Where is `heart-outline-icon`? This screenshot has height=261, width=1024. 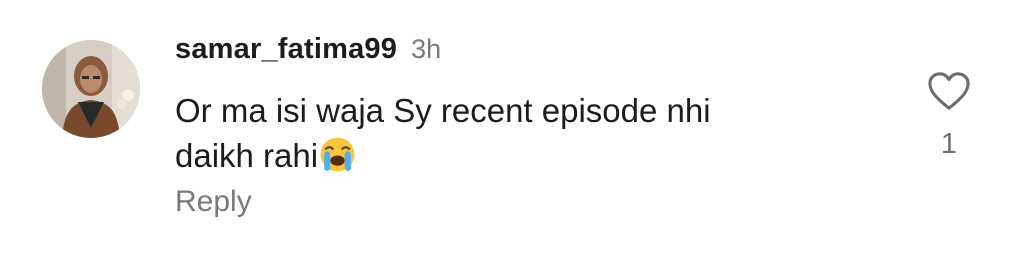
heart-outline-icon is located at coordinates (949, 91).